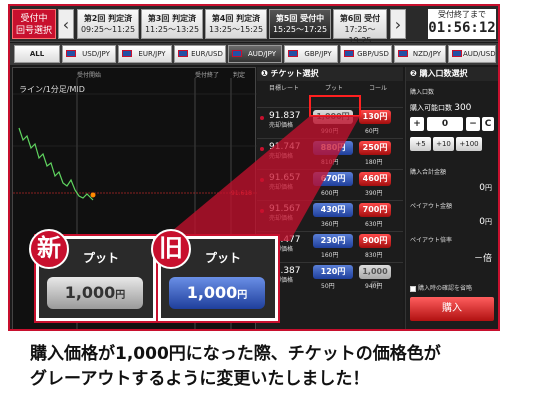  I want to click on col-call: コール, so click(378, 88).